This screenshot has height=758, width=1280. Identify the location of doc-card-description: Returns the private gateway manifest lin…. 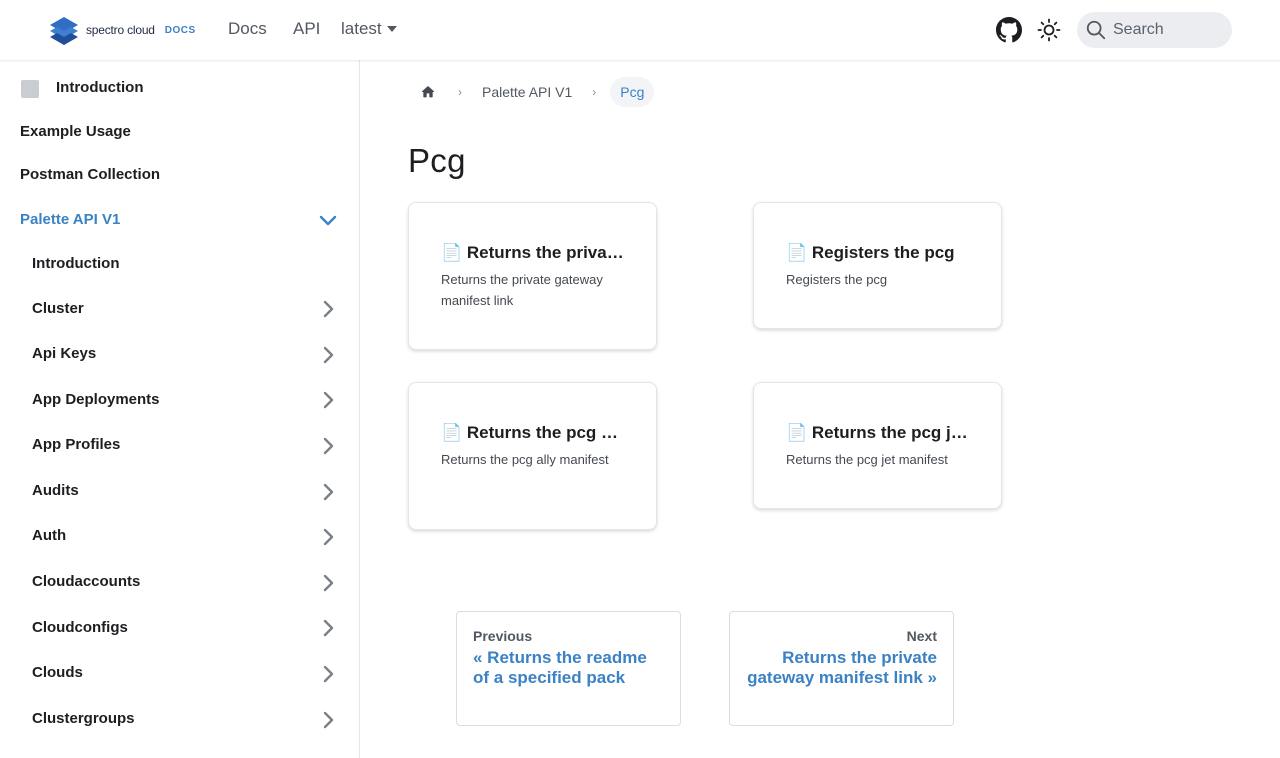
(522, 290).